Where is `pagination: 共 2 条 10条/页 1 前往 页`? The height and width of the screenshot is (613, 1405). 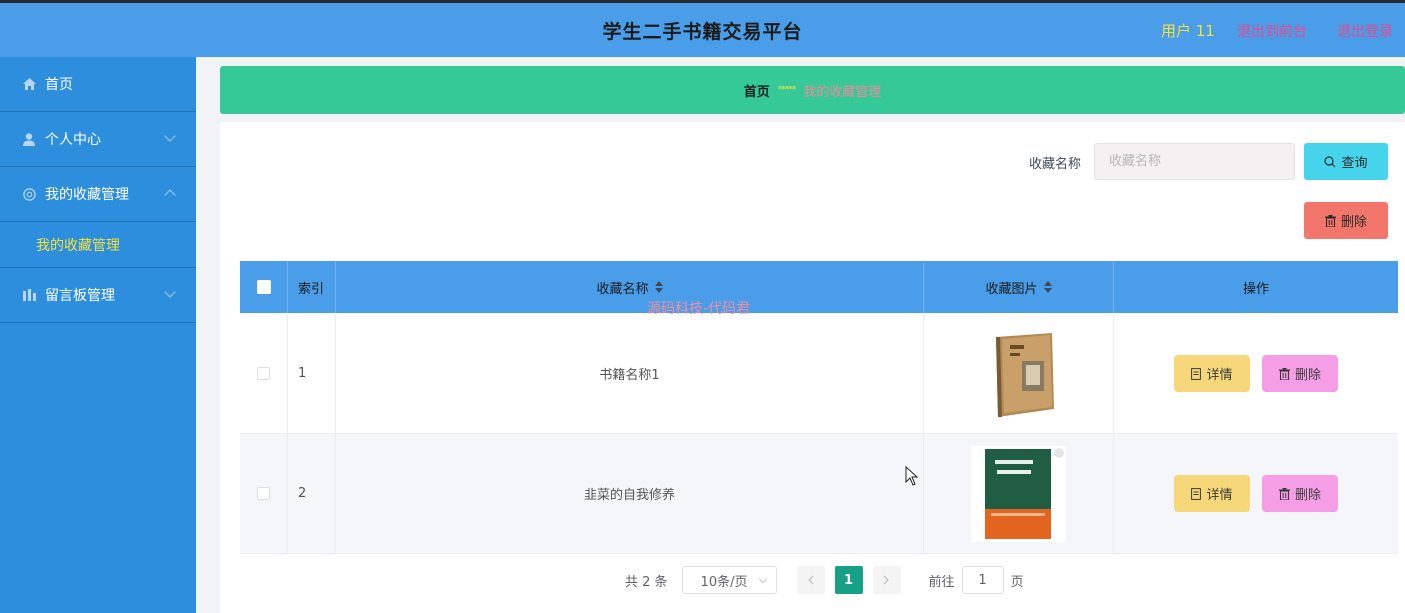
pagination: 共 2 条 10条/页 1 前往 页 is located at coordinates (824, 580).